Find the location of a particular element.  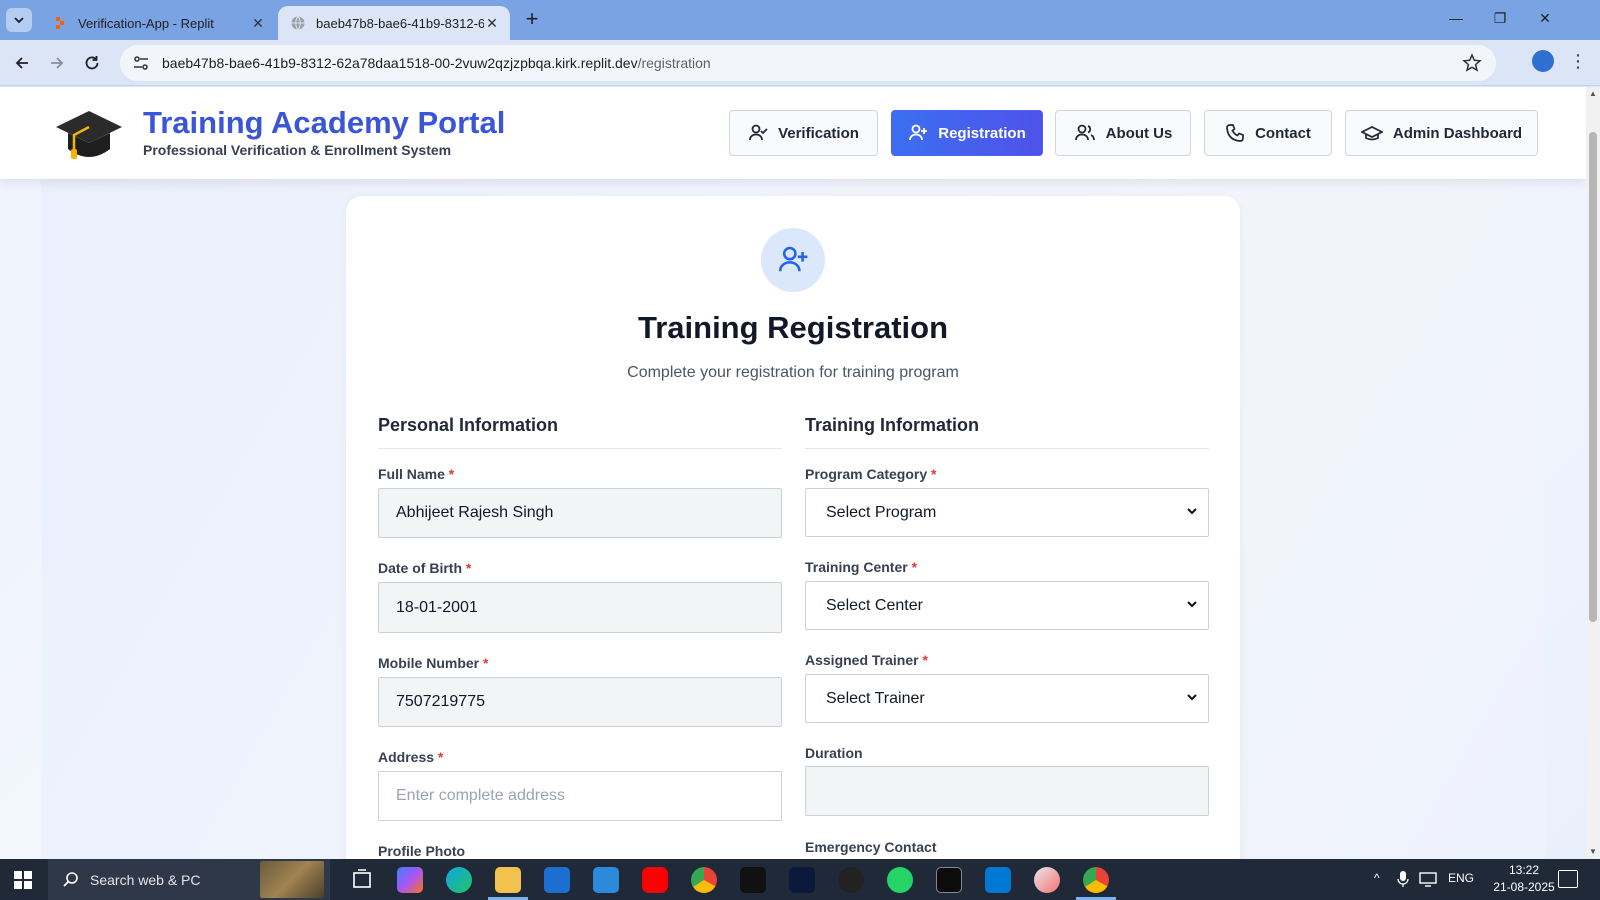

more-menu-icon: ⋮ is located at coordinates (1578, 62).